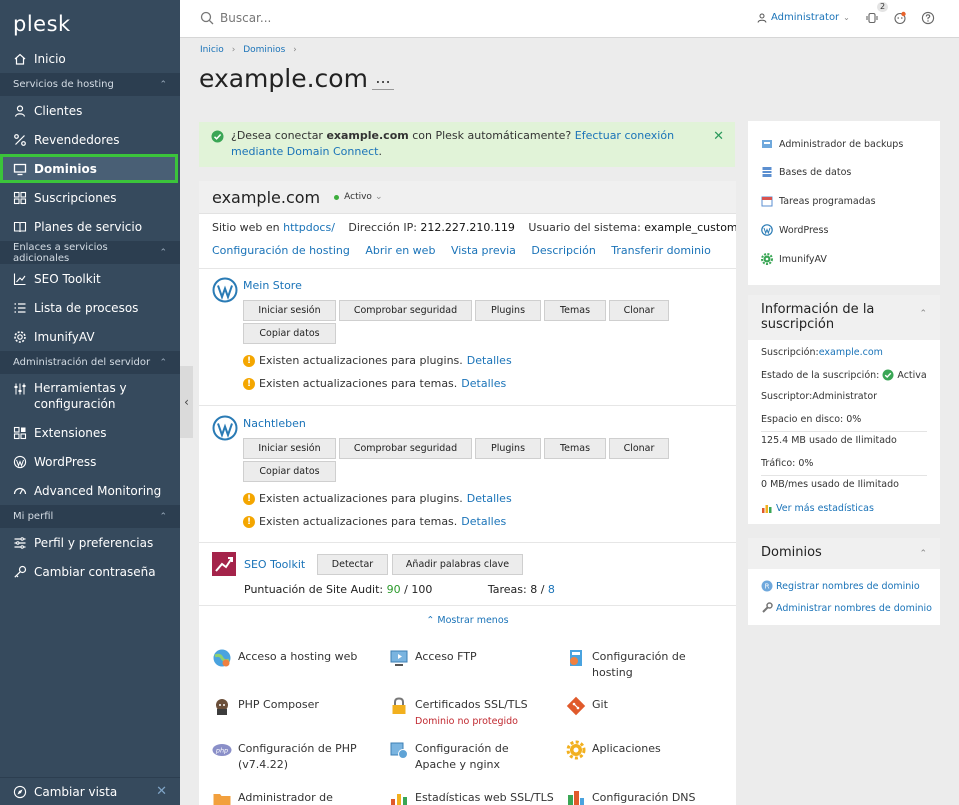 The height and width of the screenshot is (805, 959). Describe the element at coordinates (794, 259) in the screenshot. I see `imunifyav-link: ImunifyAV` at that location.